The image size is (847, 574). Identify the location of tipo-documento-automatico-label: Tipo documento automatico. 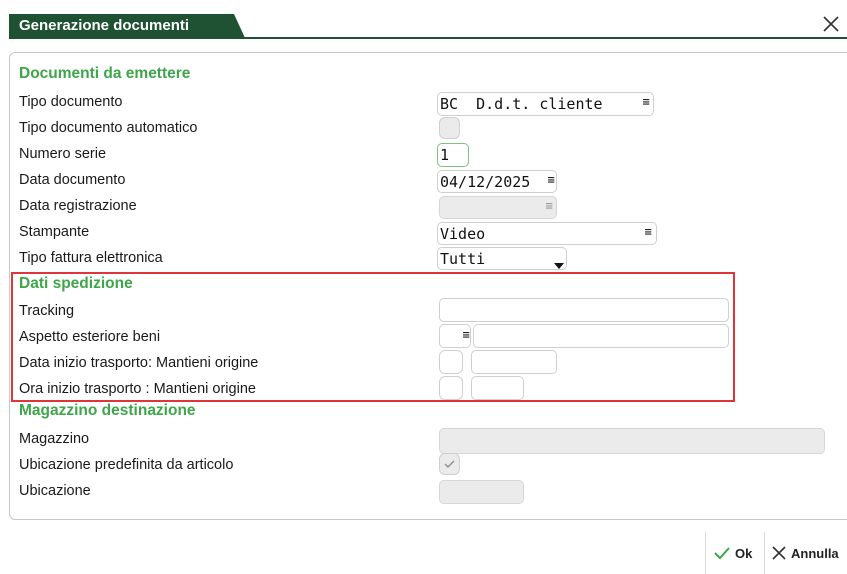
(108, 128).